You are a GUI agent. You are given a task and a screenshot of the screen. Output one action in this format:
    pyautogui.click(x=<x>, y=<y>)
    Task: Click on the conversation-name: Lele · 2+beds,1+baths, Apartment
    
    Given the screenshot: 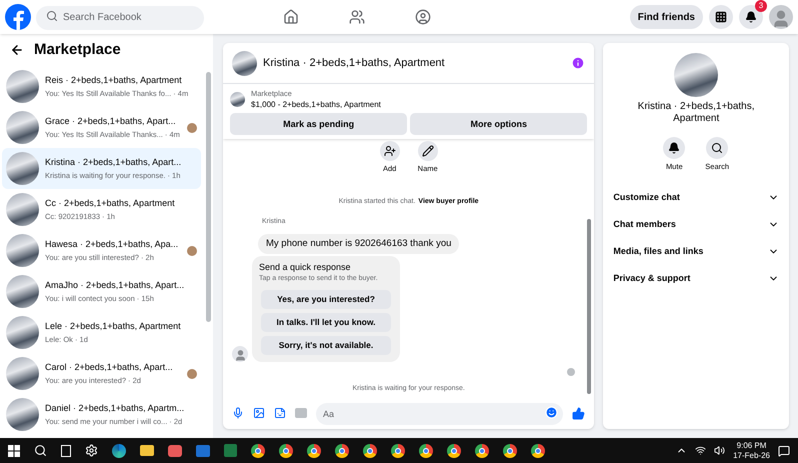 What is the action you would take?
    pyautogui.click(x=113, y=327)
    